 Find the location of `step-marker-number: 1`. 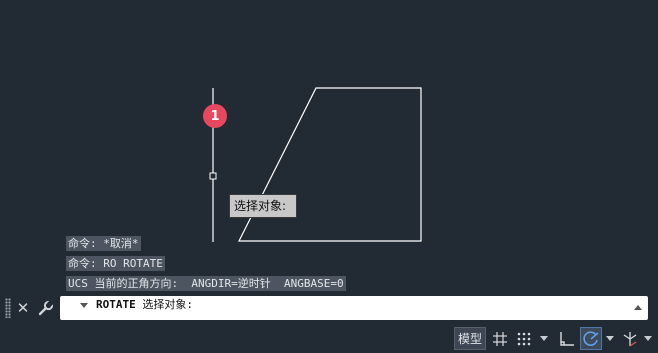

step-marker-number: 1 is located at coordinates (215, 116).